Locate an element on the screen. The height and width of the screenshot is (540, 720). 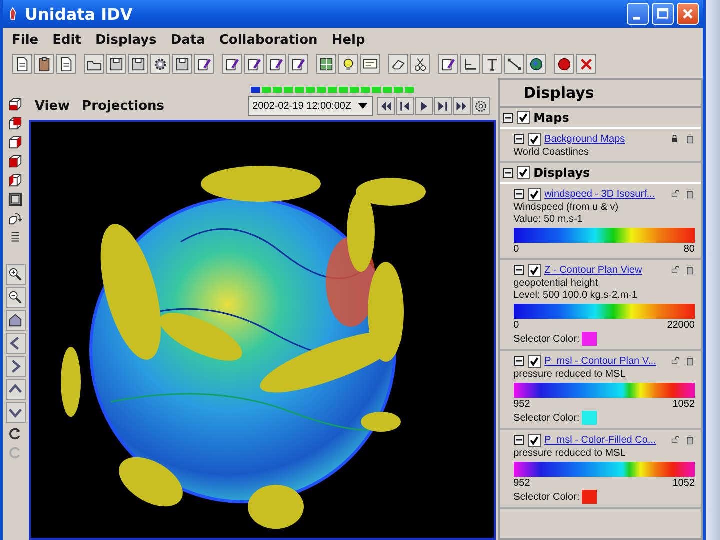
menu-item: Data is located at coordinates (188, 40).